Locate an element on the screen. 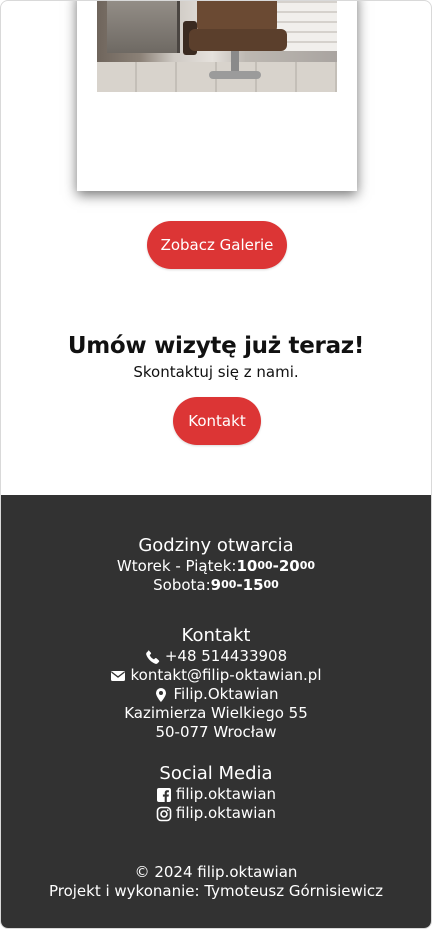 The image size is (432, 929). email-address: kontakt@filip-oktawian.pl is located at coordinates (226, 675).